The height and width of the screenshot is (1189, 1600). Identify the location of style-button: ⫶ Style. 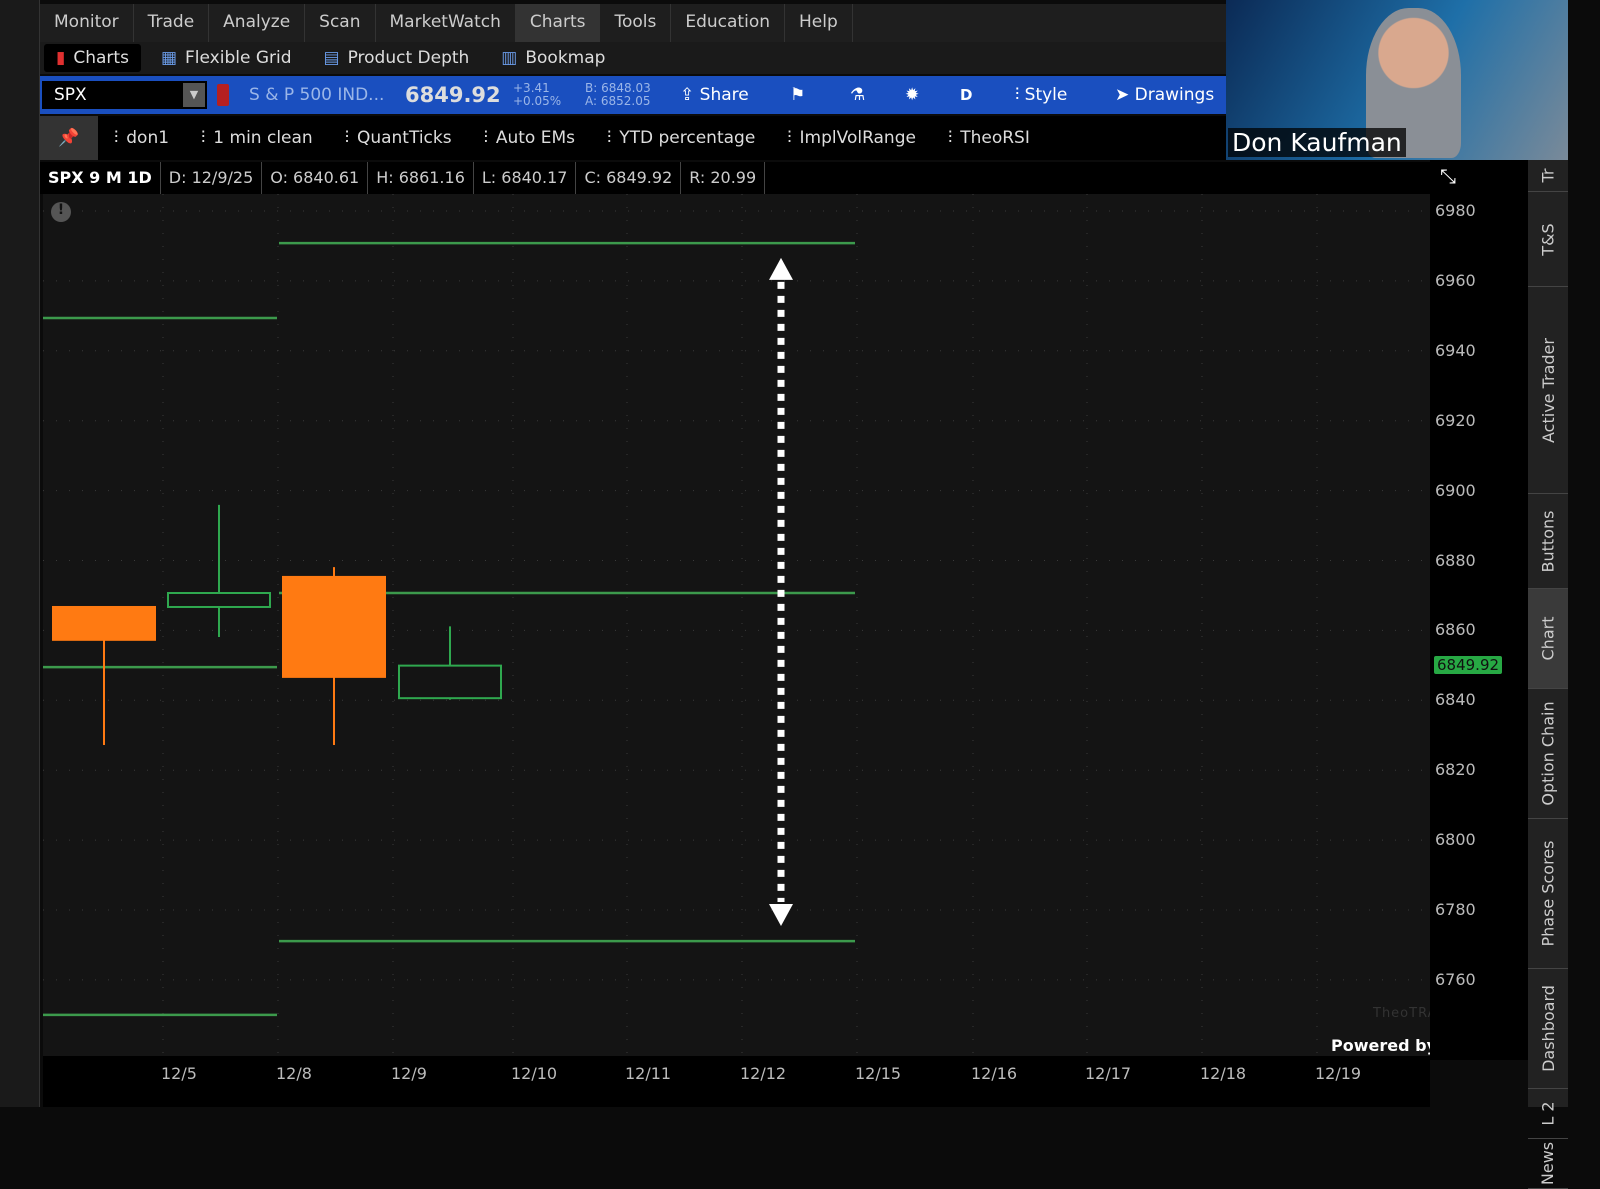
(1065, 95).